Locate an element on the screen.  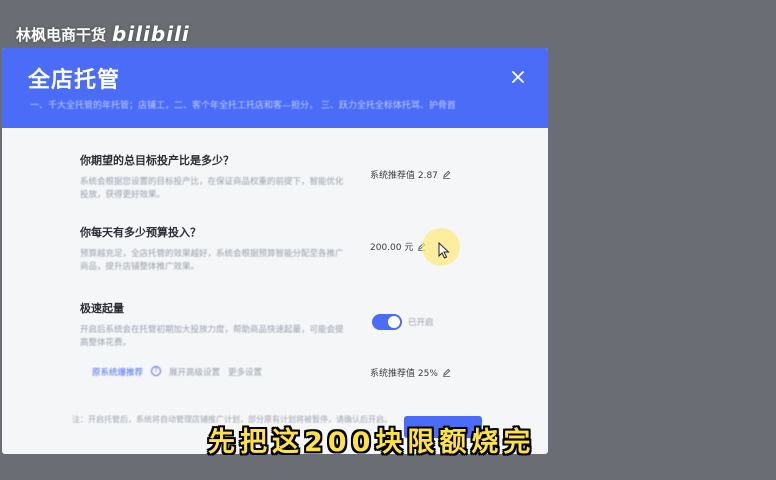
video-subtitle: 先把这200块限额烧完 is located at coordinates (372, 442).